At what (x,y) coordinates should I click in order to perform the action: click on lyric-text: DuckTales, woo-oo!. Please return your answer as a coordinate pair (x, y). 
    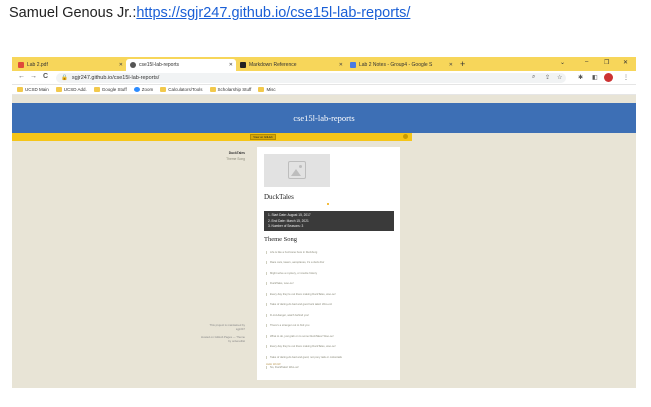
    Looking at the image, I should click on (282, 284).